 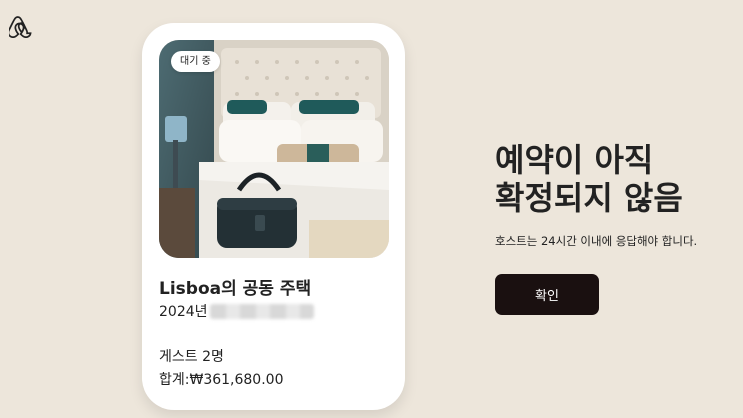 What do you see at coordinates (574, 160) in the screenshot?
I see `headline-line-1: 예약이 아직` at bounding box center [574, 160].